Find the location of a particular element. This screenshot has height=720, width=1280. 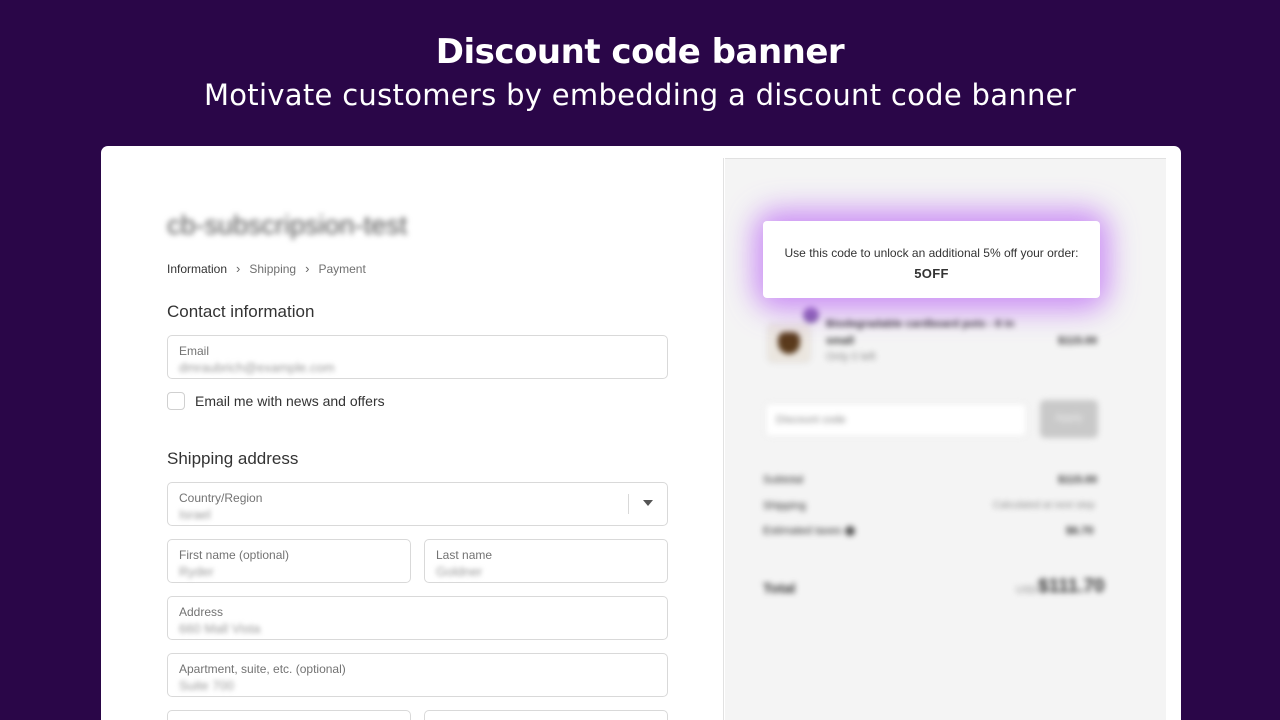

email-label: Email is located at coordinates (194, 351).